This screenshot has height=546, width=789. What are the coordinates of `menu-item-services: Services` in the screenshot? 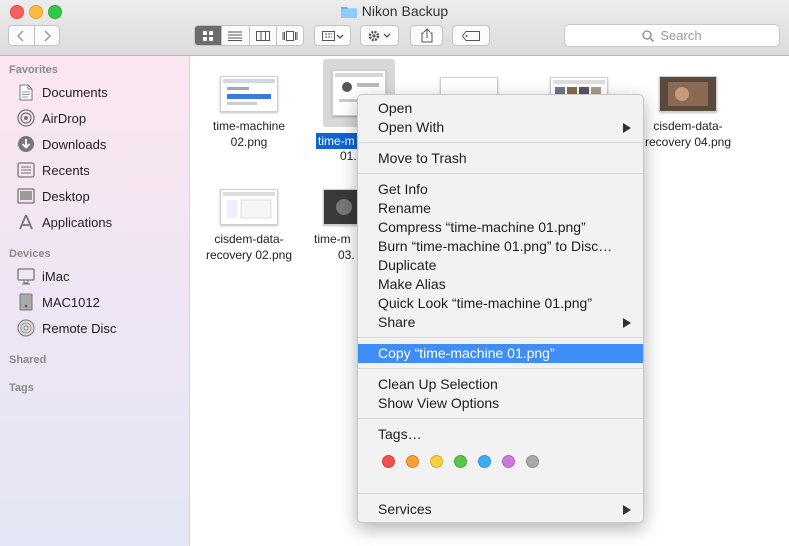 It's located at (500, 509).